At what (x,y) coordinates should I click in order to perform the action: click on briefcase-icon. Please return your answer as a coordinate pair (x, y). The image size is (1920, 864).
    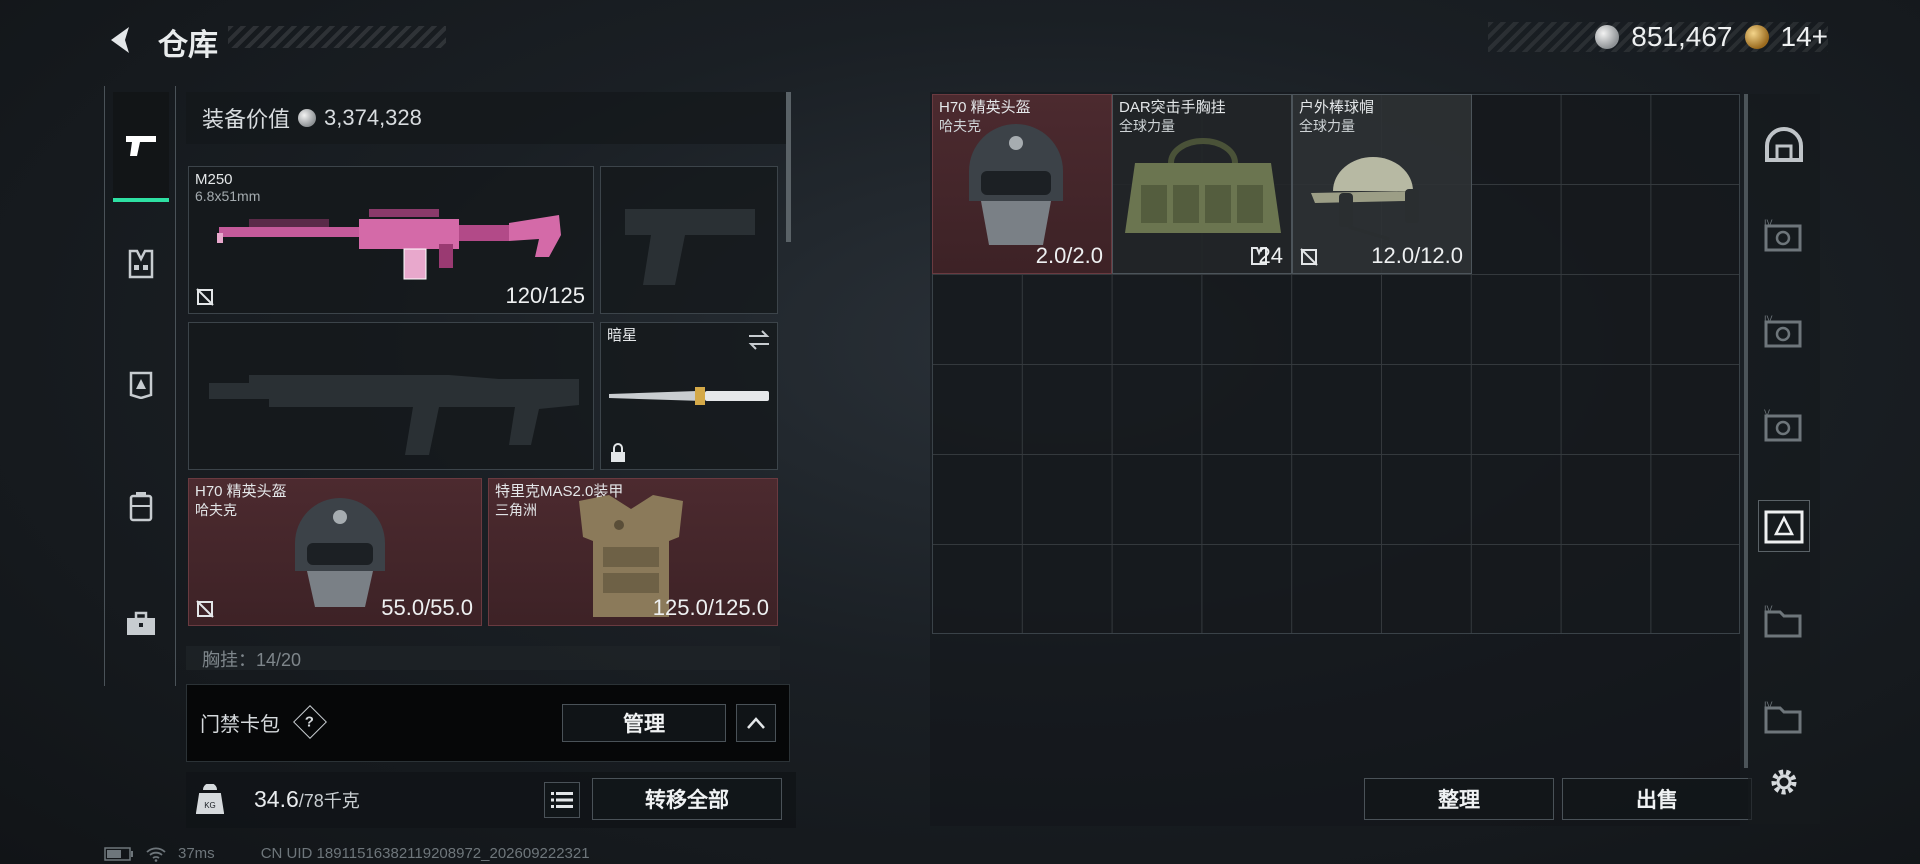
    Looking at the image, I should click on (141, 623).